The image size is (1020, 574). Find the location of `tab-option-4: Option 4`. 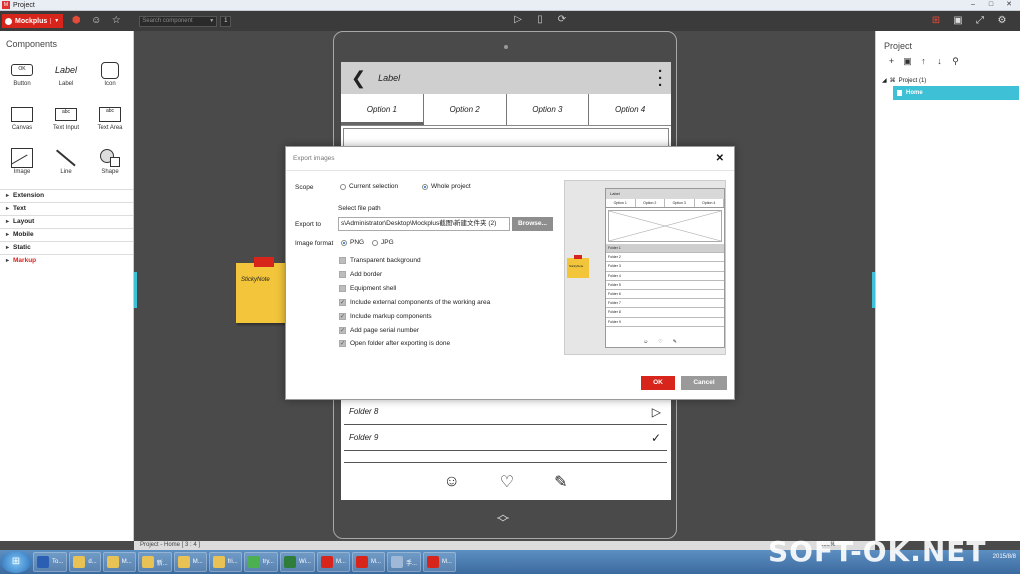

tab-option-4: Option 4 is located at coordinates (630, 109).